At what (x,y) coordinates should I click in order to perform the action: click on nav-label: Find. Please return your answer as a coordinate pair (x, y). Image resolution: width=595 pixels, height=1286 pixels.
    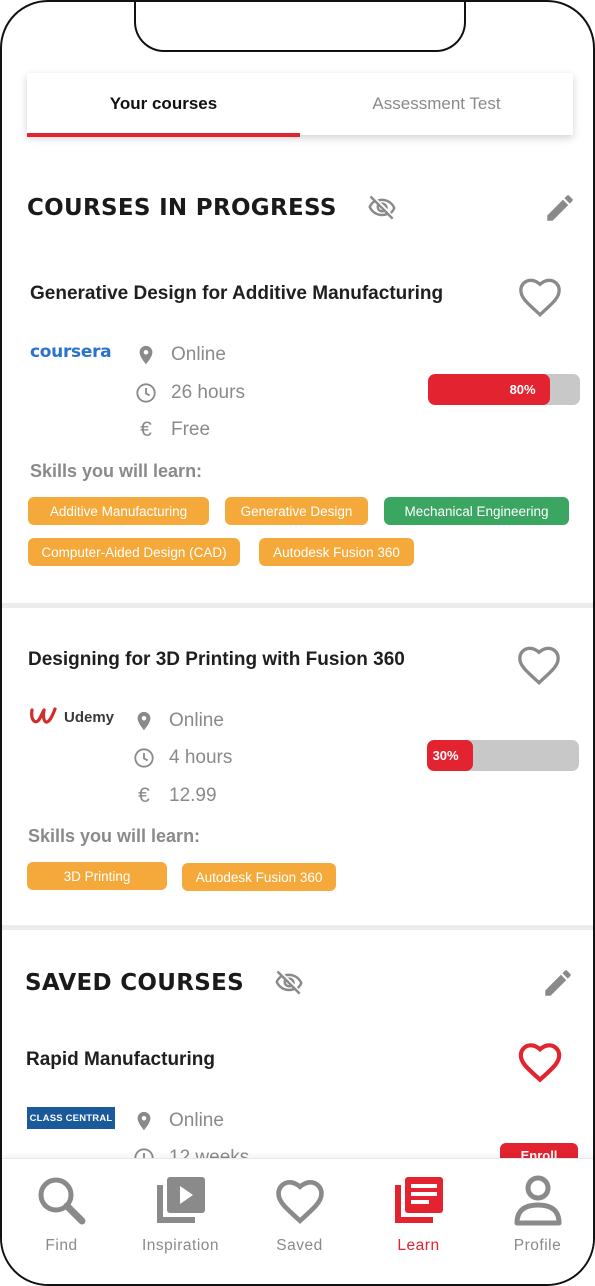
    Looking at the image, I should click on (61, 1245).